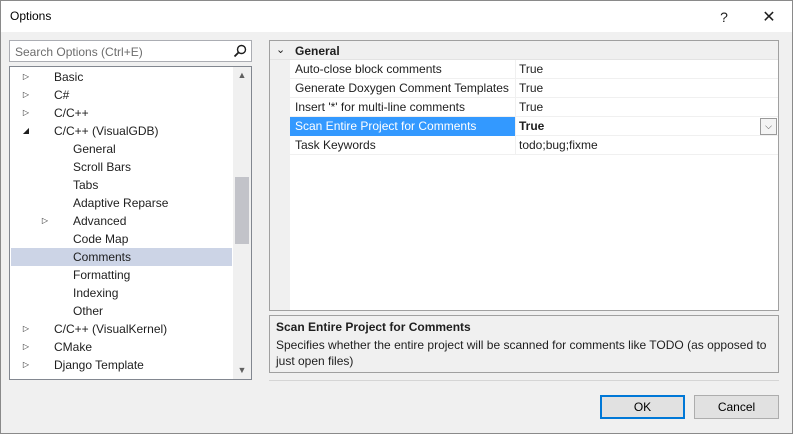 The height and width of the screenshot is (434, 793). What do you see at coordinates (121, 95) in the screenshot?
I see `tree-item: ▷ C#` at bounding box center [121, 95].